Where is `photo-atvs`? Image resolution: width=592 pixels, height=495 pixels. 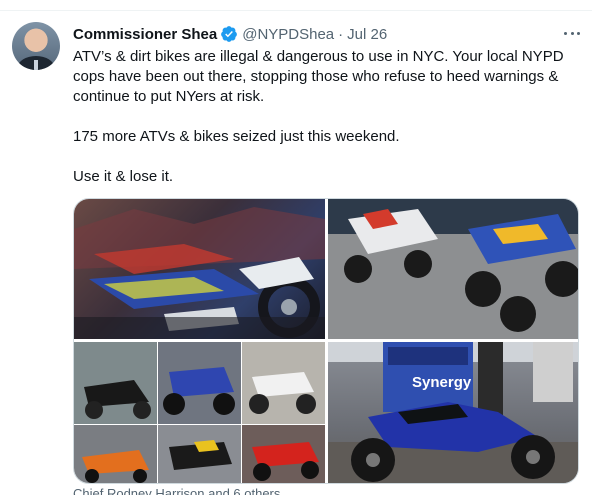 photo-atvs is located at coordinates (453, 269).